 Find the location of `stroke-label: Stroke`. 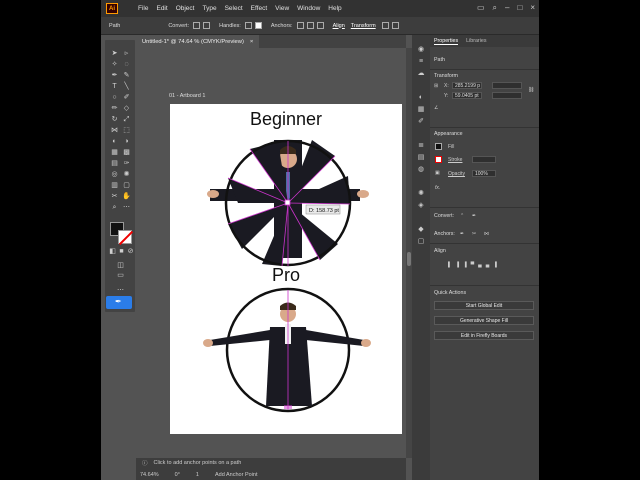

stroke-label: Stroke is located at coordinates (455, 160).